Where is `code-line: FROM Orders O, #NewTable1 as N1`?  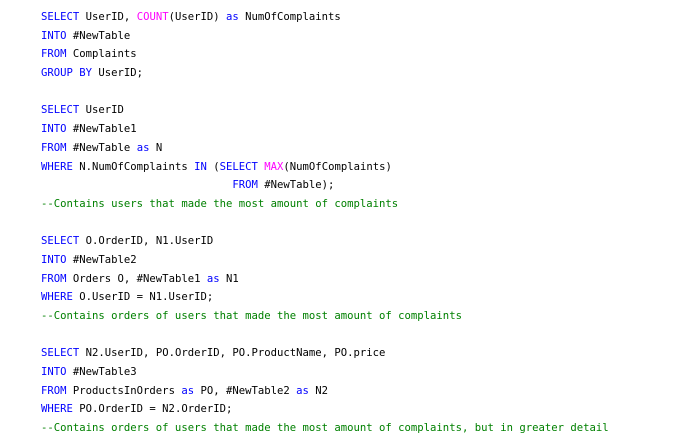 code-line: FROM Orders O, #NewTable1 as N1 is located at coordinates (325, 279).